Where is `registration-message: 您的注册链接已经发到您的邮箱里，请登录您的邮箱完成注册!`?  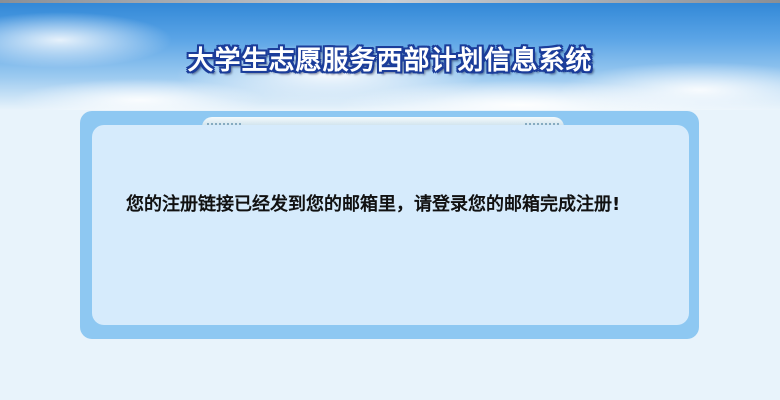
registration-message: 您的注册链接已经发到您的邮箱里，请登录您的邮箱完成注册! is located at coordinates (373, 204).